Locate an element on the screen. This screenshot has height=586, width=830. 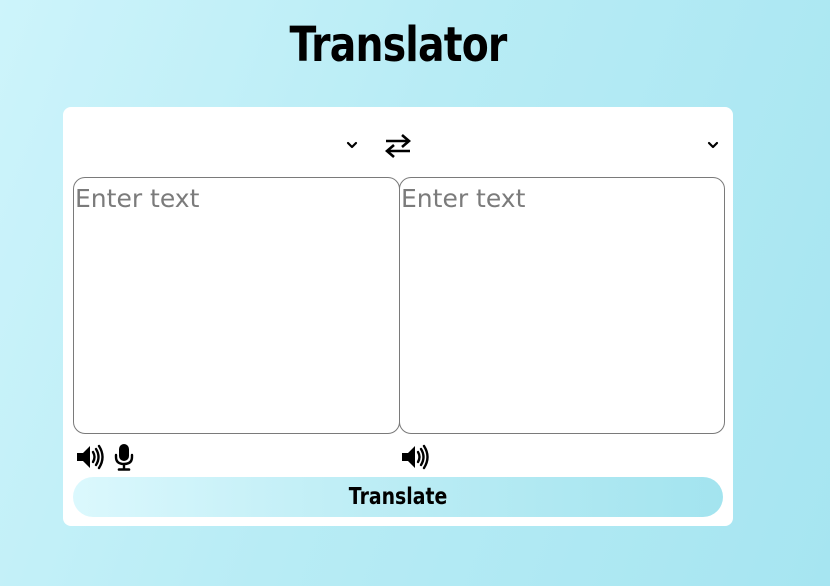
from-language-select is located at coordinates (215, 146).